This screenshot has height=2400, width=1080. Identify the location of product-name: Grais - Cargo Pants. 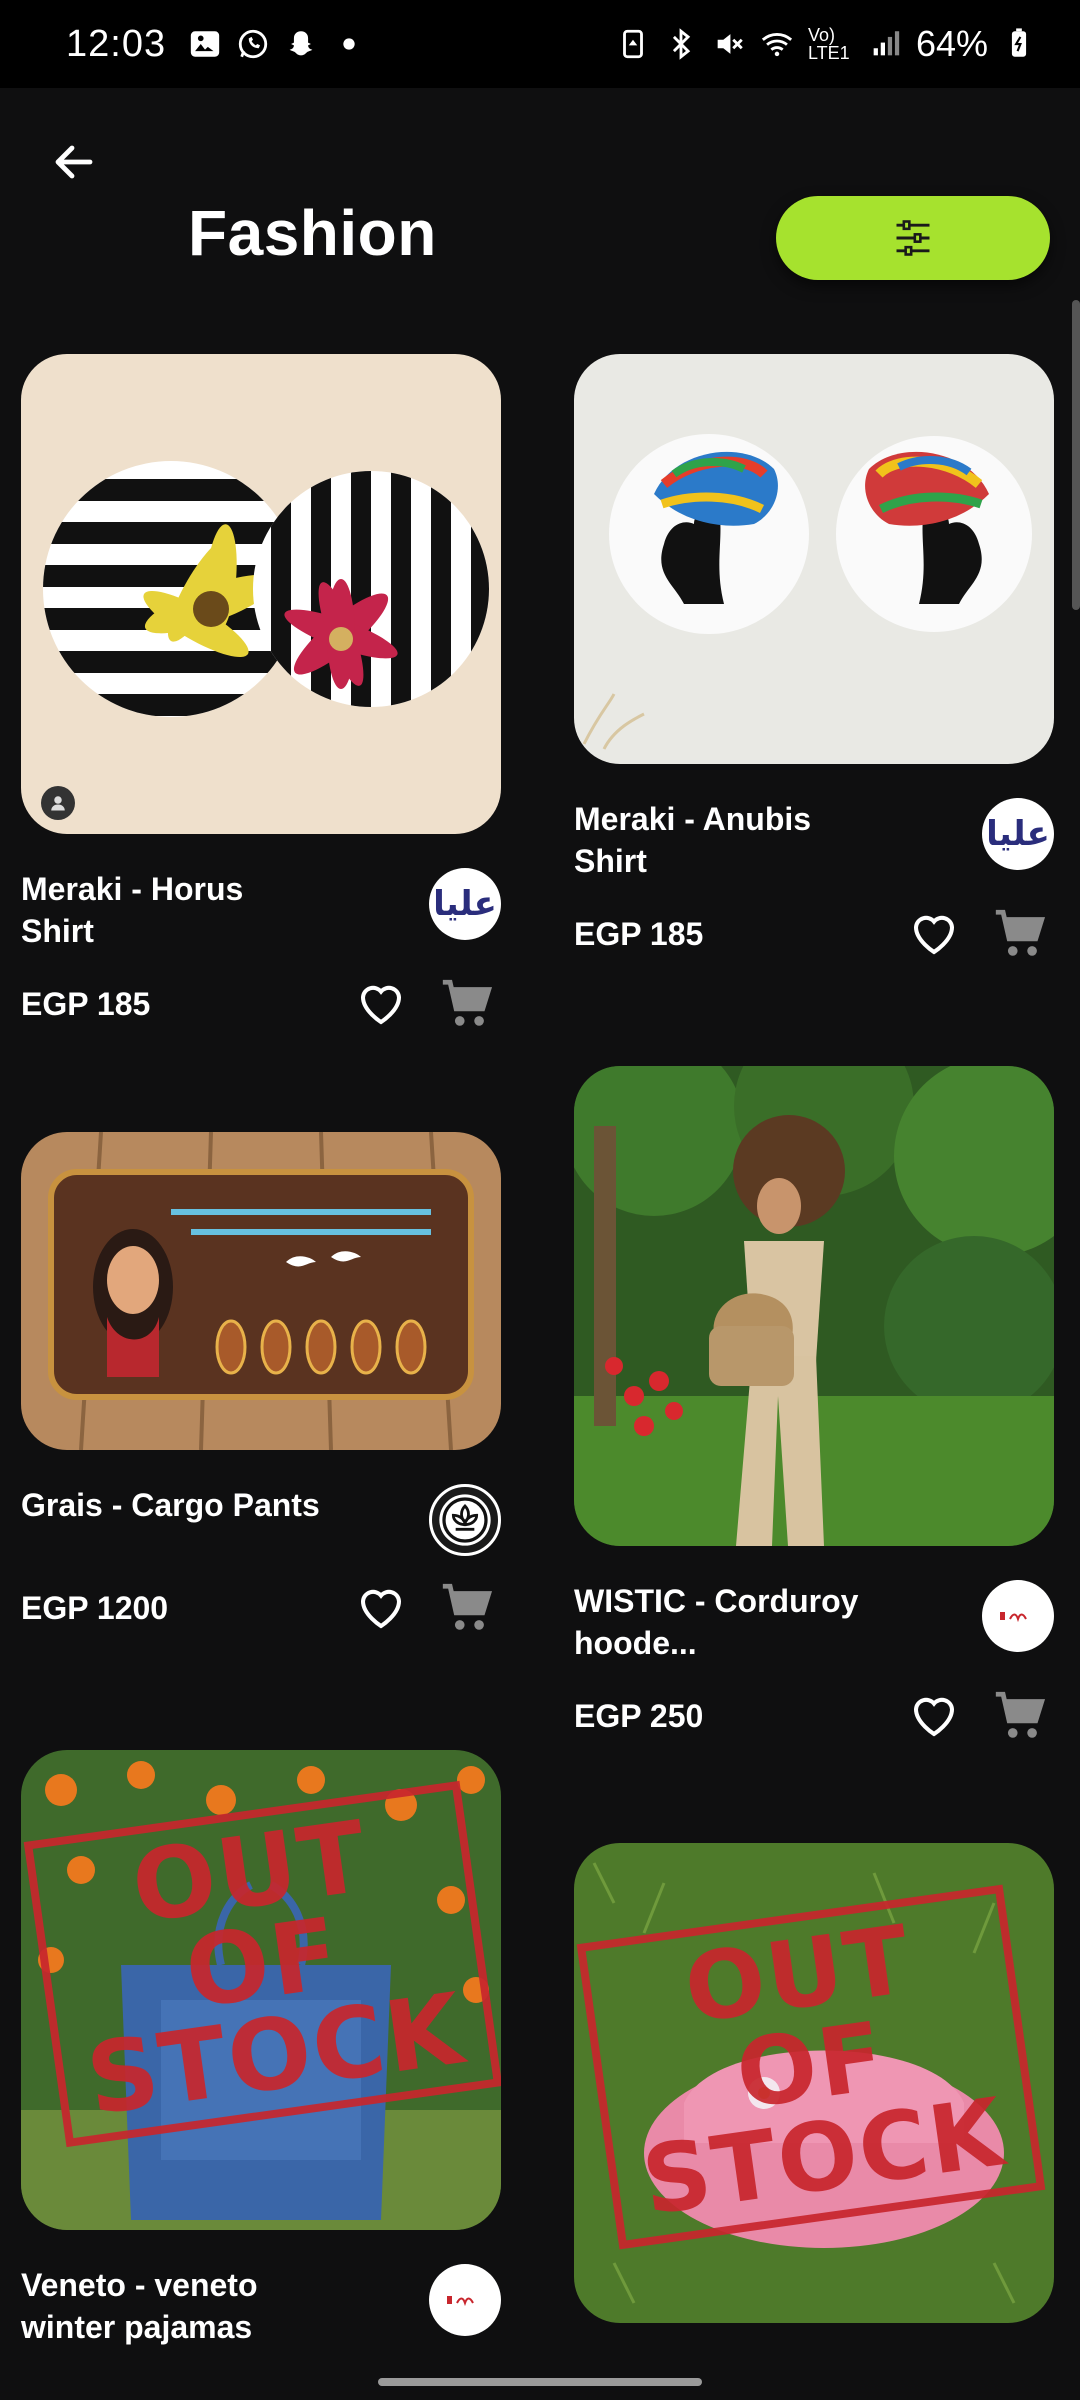
(171, 1505).